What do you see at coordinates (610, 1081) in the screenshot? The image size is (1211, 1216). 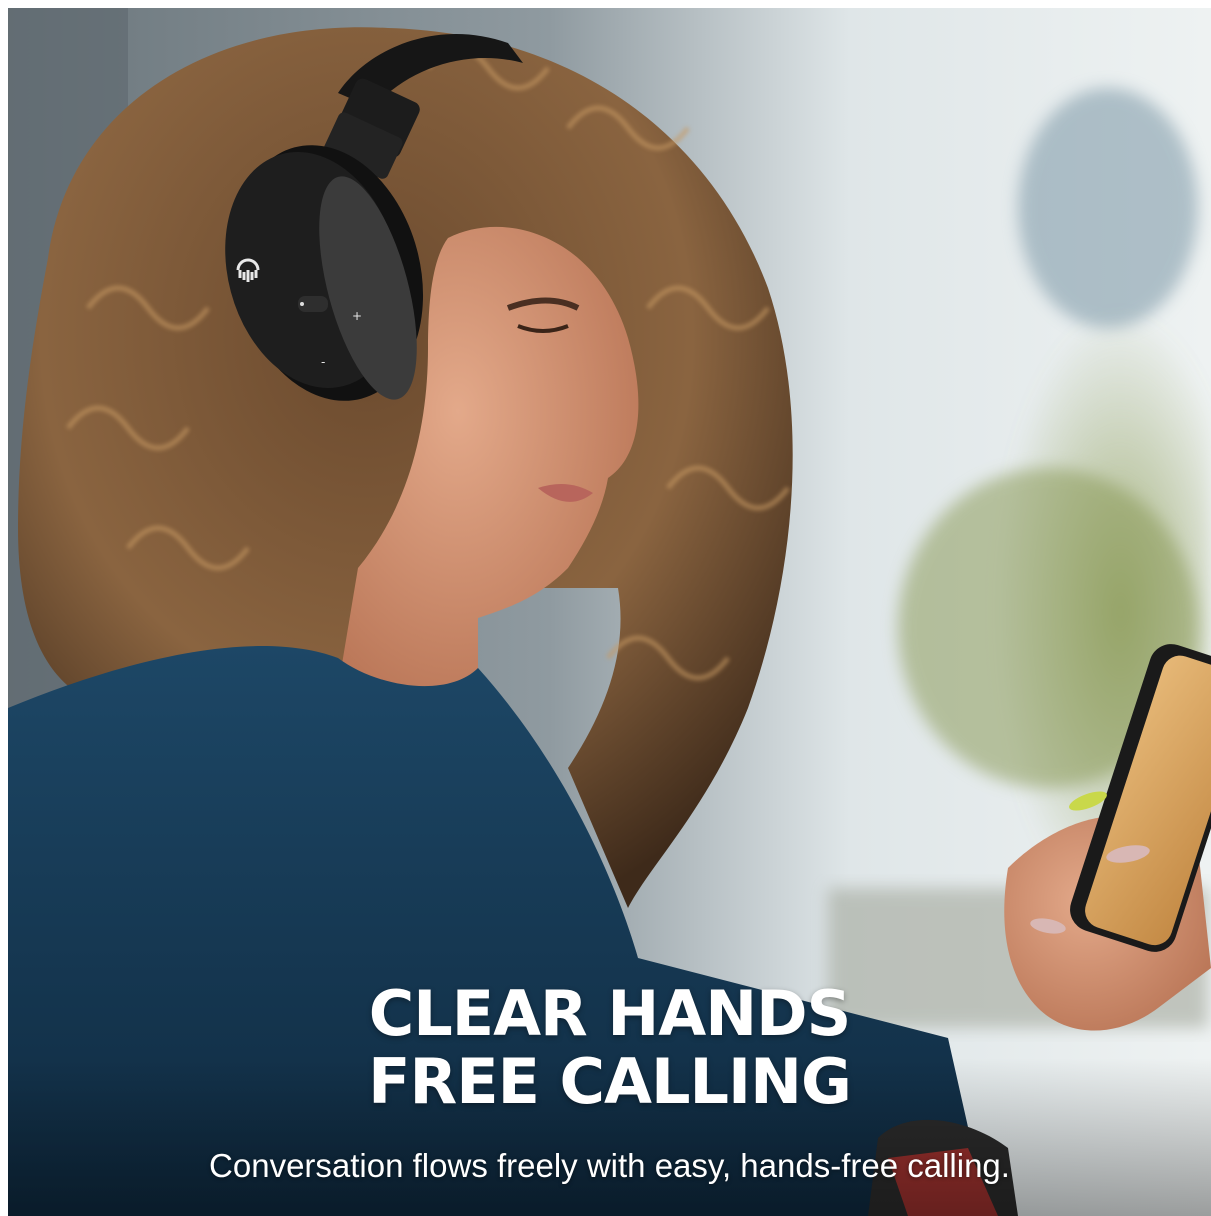 I see `headline-line-2: FREE CALLING` at bounding box center [610, 1081].